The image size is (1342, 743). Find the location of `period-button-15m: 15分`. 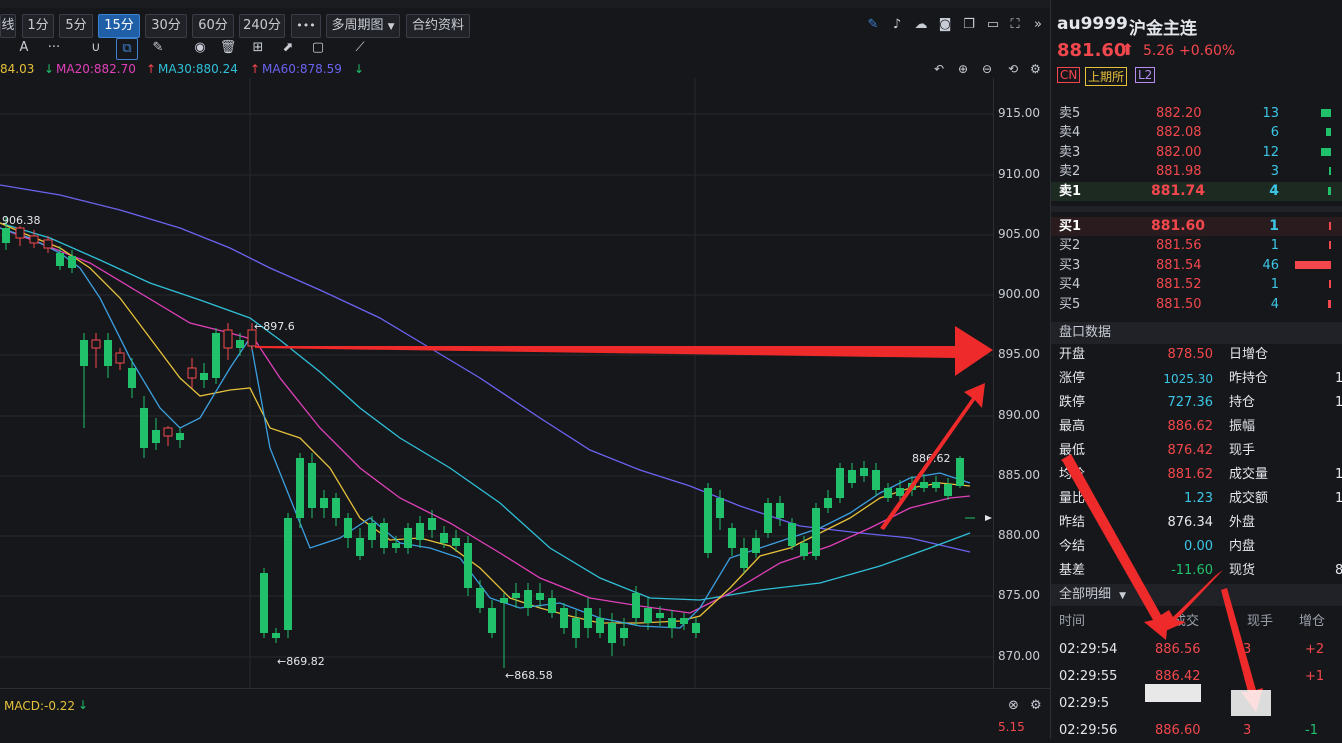

period-button-15m: 15分 is located at coordinates (119, 26).